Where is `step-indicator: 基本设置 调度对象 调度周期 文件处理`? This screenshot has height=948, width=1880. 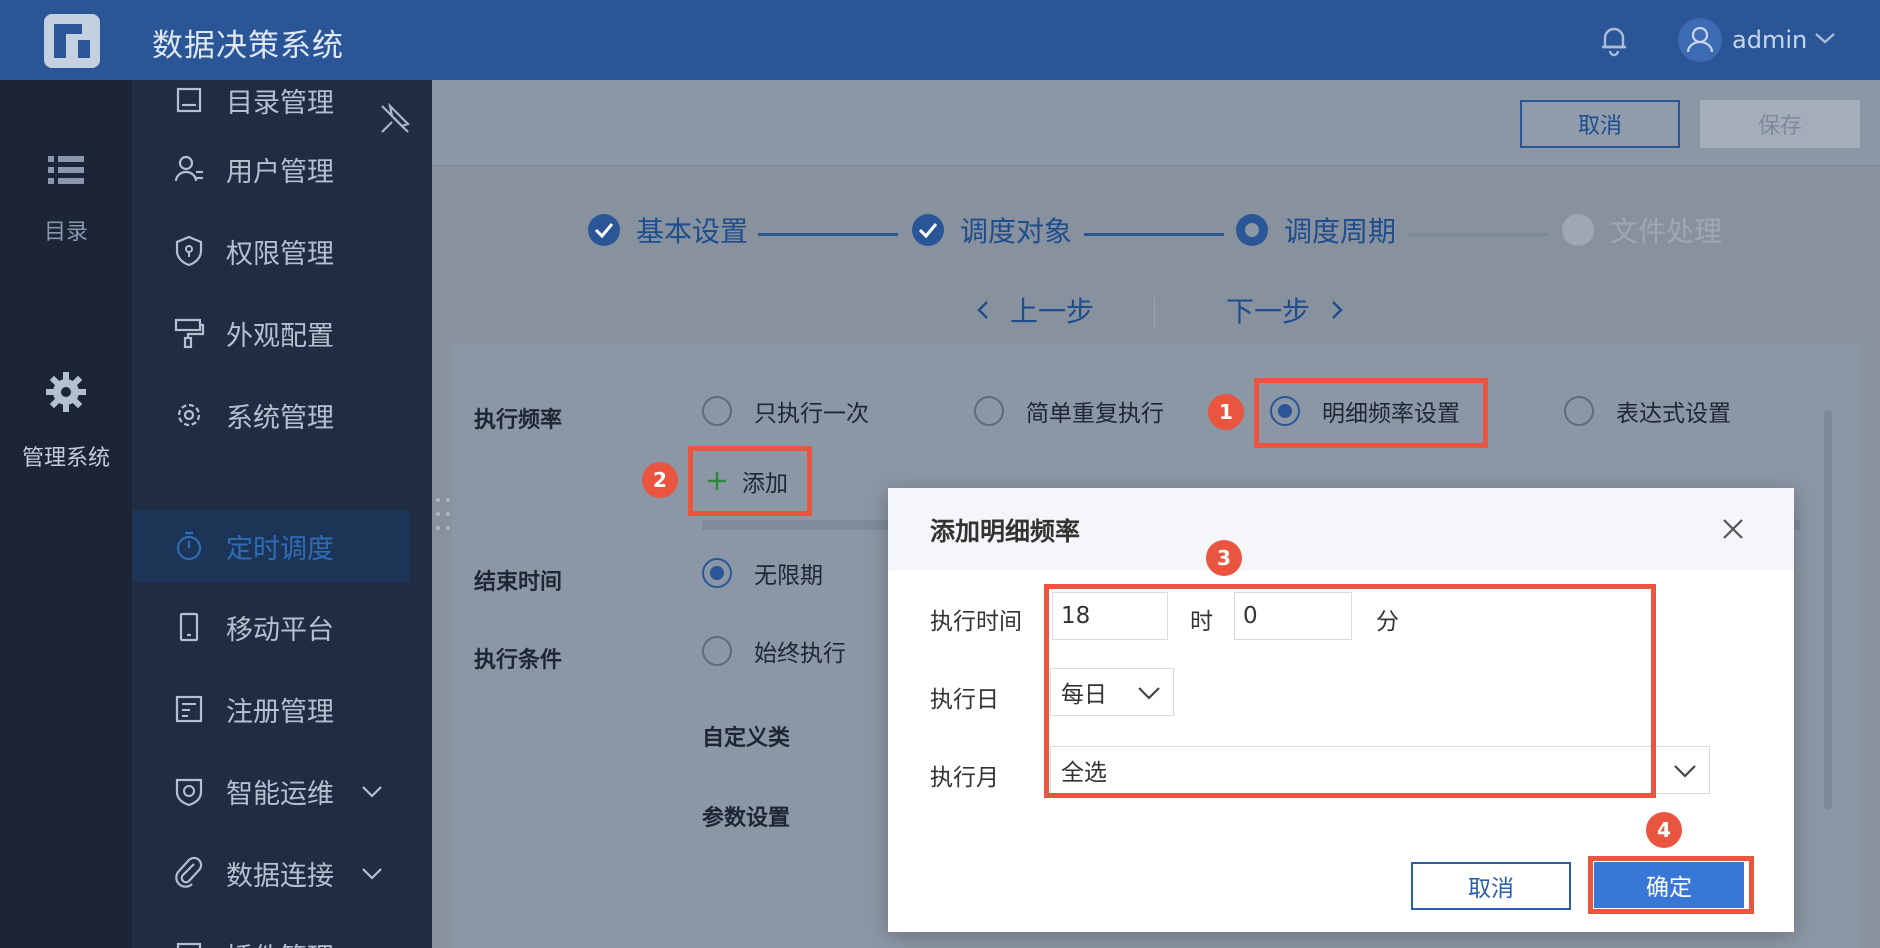
step-indicator: 基本设置 调度对象 调度周期 文件处理 is located at coordinates (1156, 235).